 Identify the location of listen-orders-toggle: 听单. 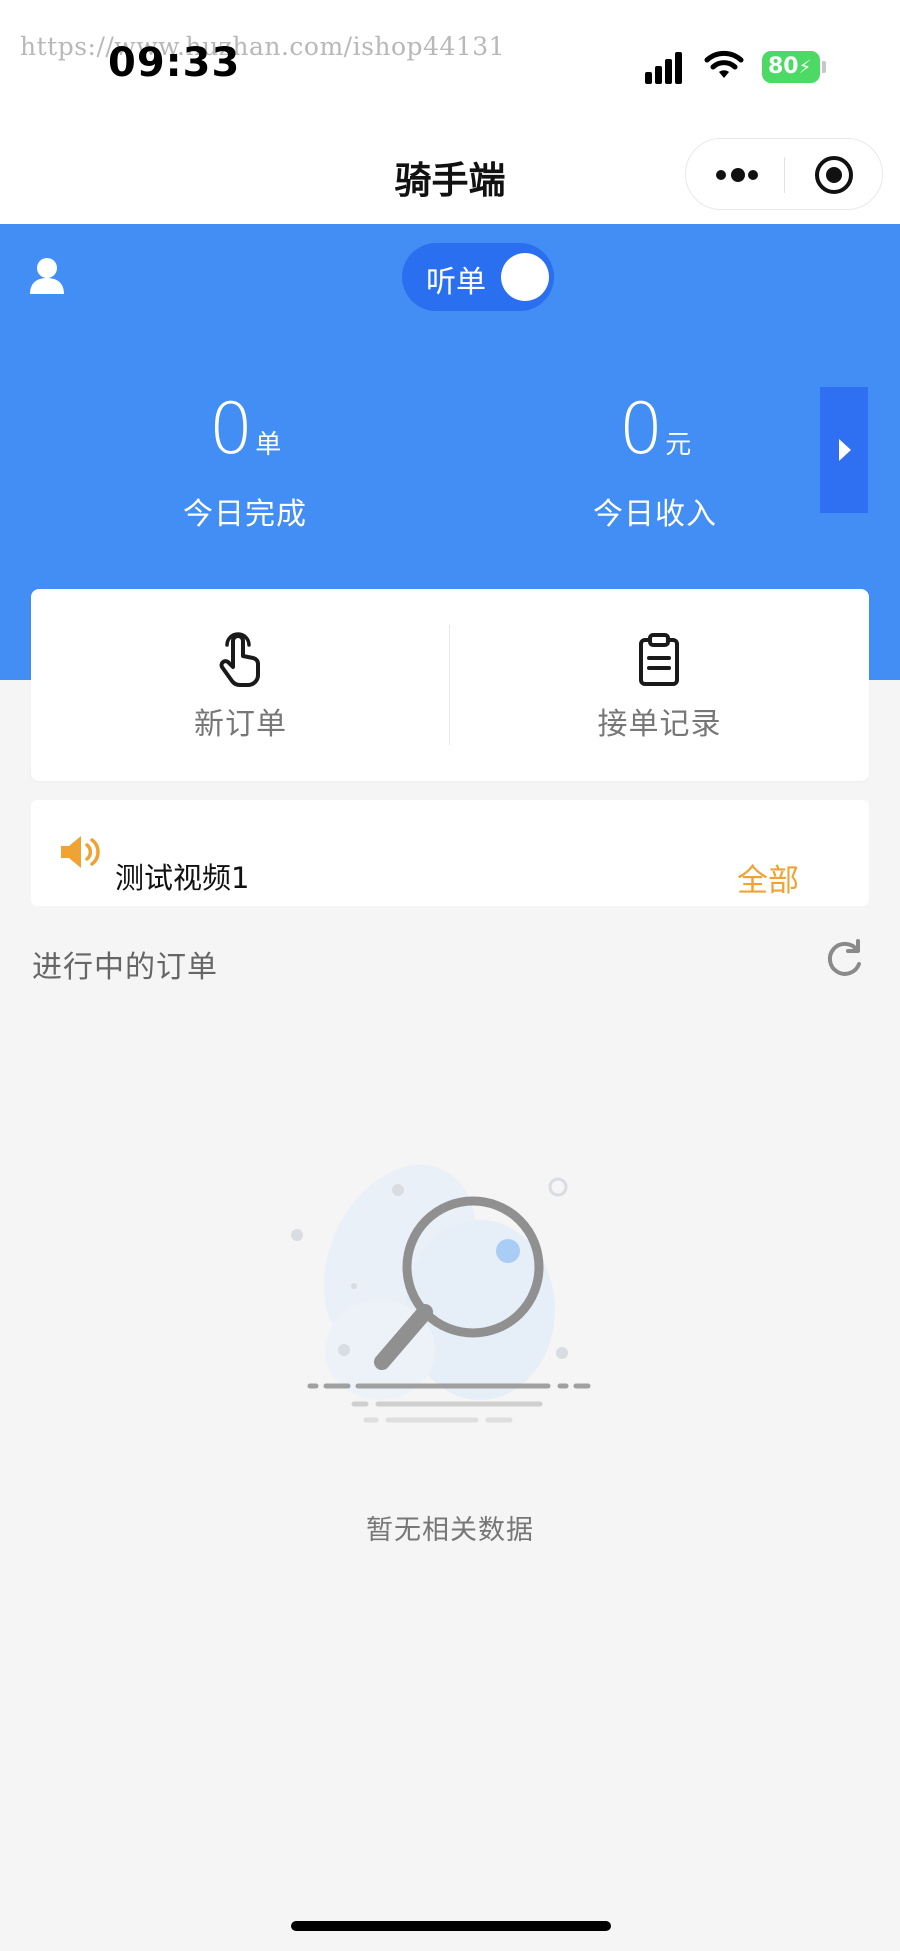
(478, 277).